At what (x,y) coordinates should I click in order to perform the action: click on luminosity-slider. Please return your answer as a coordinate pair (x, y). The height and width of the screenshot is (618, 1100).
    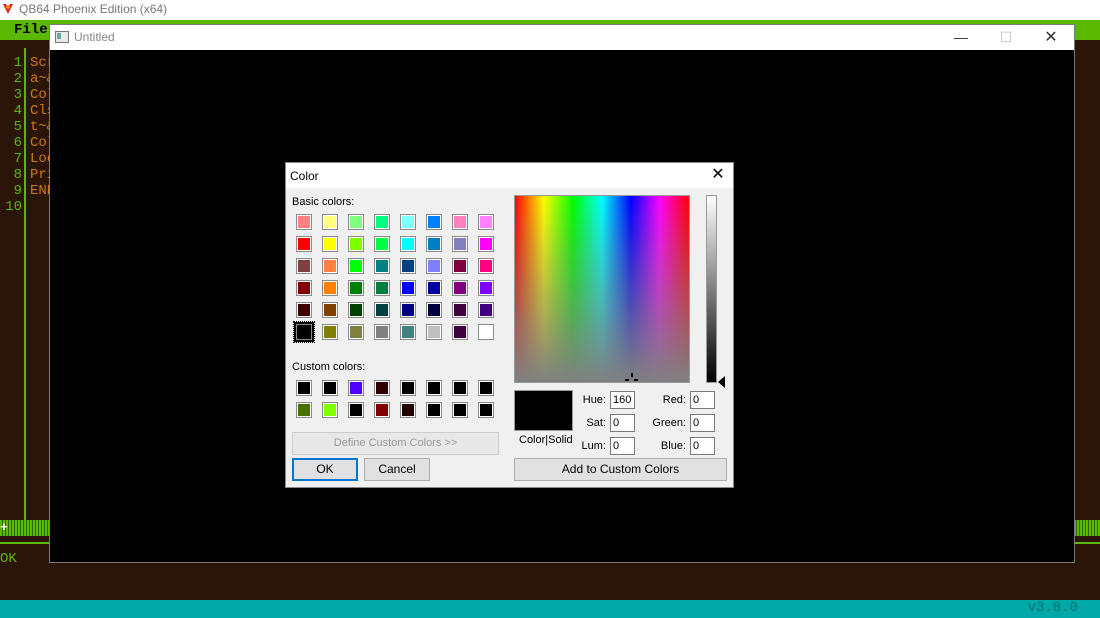
    Looking at the image, I should click on (711, 289).